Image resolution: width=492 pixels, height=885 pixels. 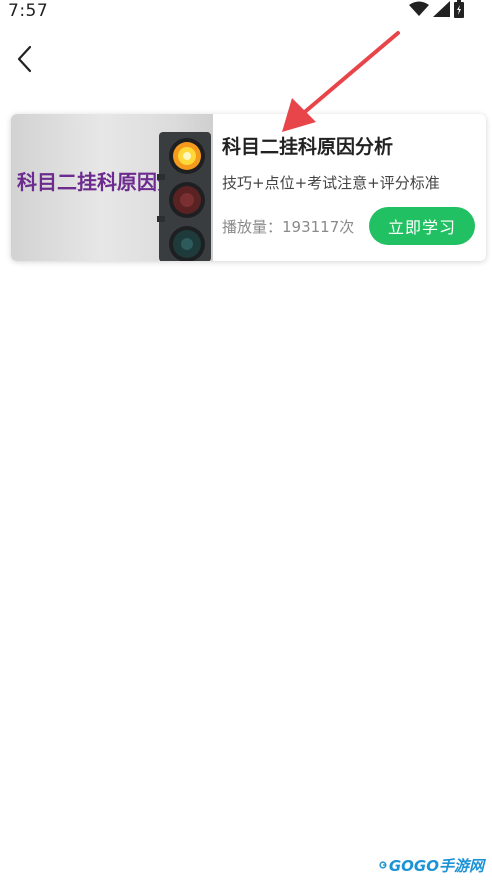 What do you see at coordinates (184, 196) in the screenshot?
I see `traffic-light-icon` at bounding box center [184, 196].